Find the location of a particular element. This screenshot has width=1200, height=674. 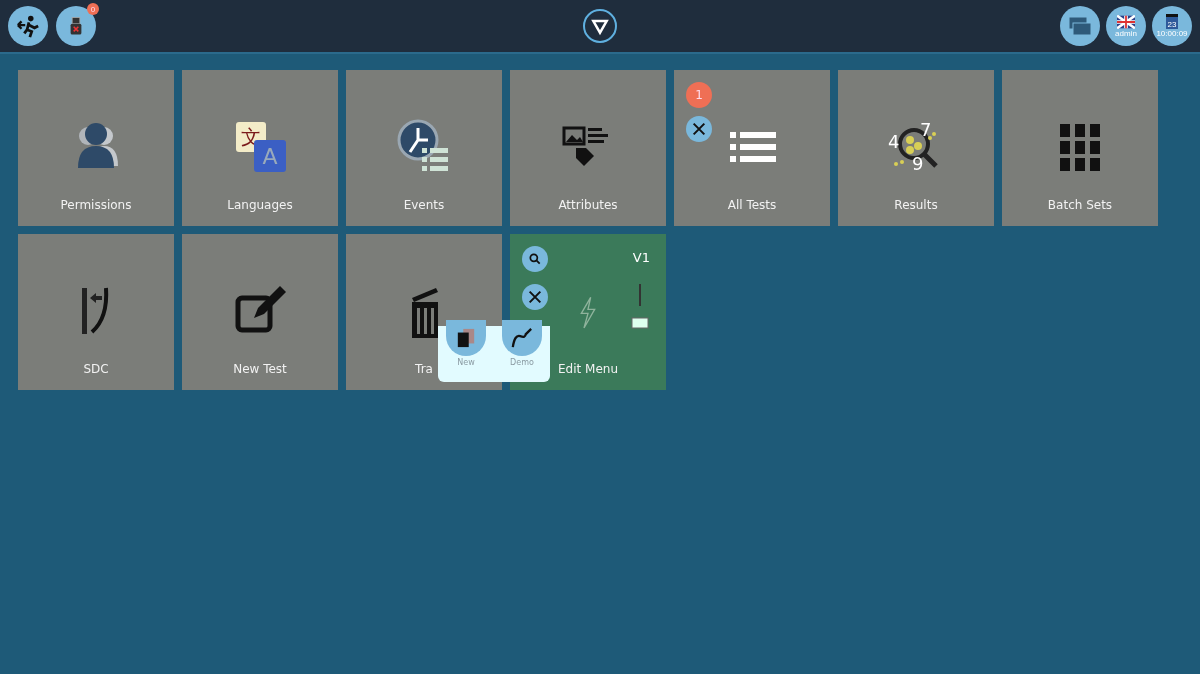

calendar-icon: 23 is located at coordinates (1172, 21).